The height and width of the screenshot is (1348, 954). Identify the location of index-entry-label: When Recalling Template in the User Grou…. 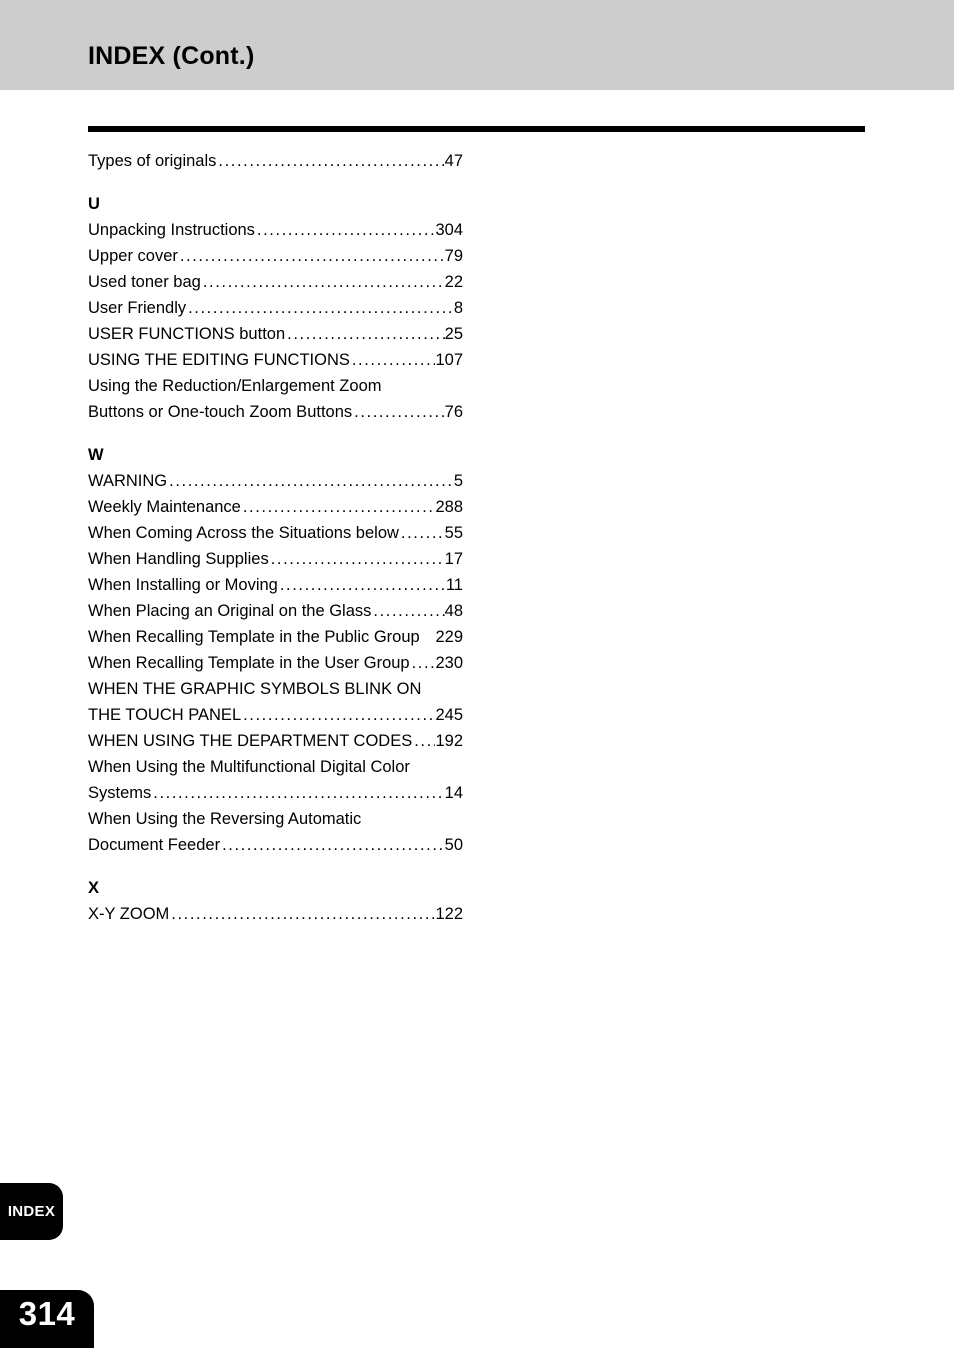
(249, 663).